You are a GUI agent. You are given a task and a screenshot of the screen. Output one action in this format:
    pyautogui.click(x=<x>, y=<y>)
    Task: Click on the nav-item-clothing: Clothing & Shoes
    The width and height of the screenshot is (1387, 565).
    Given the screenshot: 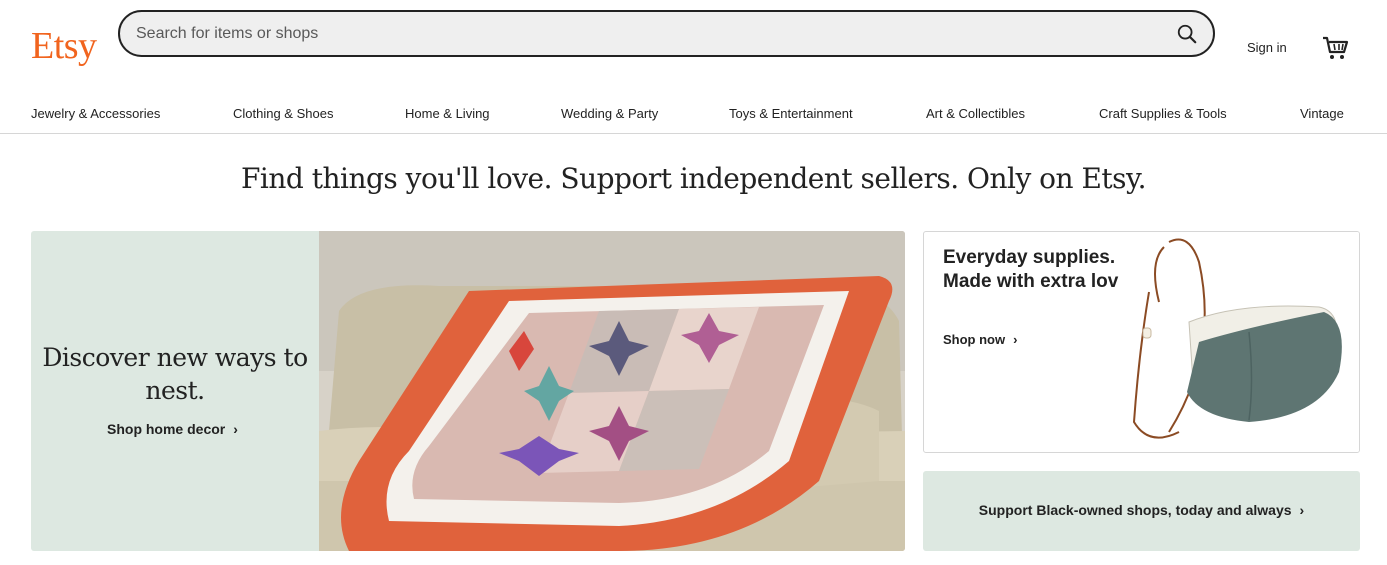 What is the action you would take?
    pyautogui.click(x=283, y=113)
    